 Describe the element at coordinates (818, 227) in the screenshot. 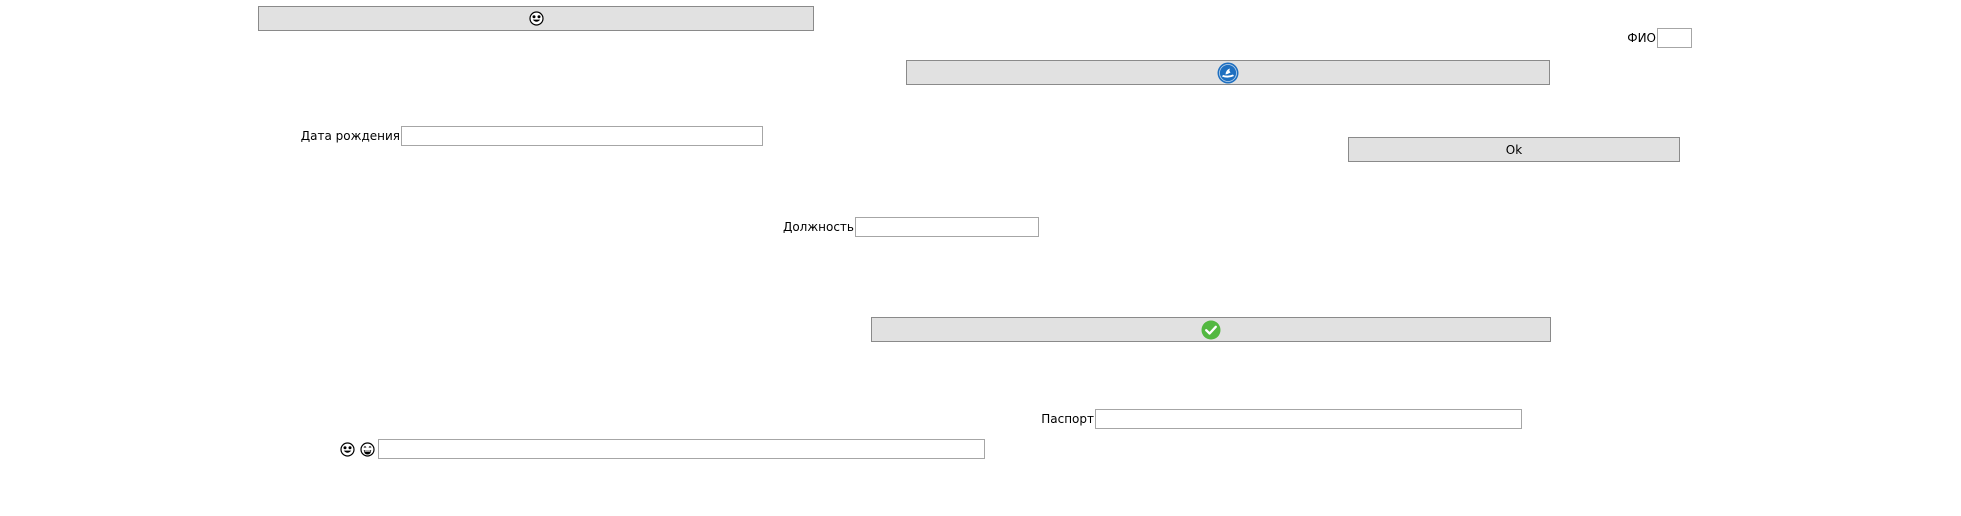

I see `position-label: Должность` at that location.